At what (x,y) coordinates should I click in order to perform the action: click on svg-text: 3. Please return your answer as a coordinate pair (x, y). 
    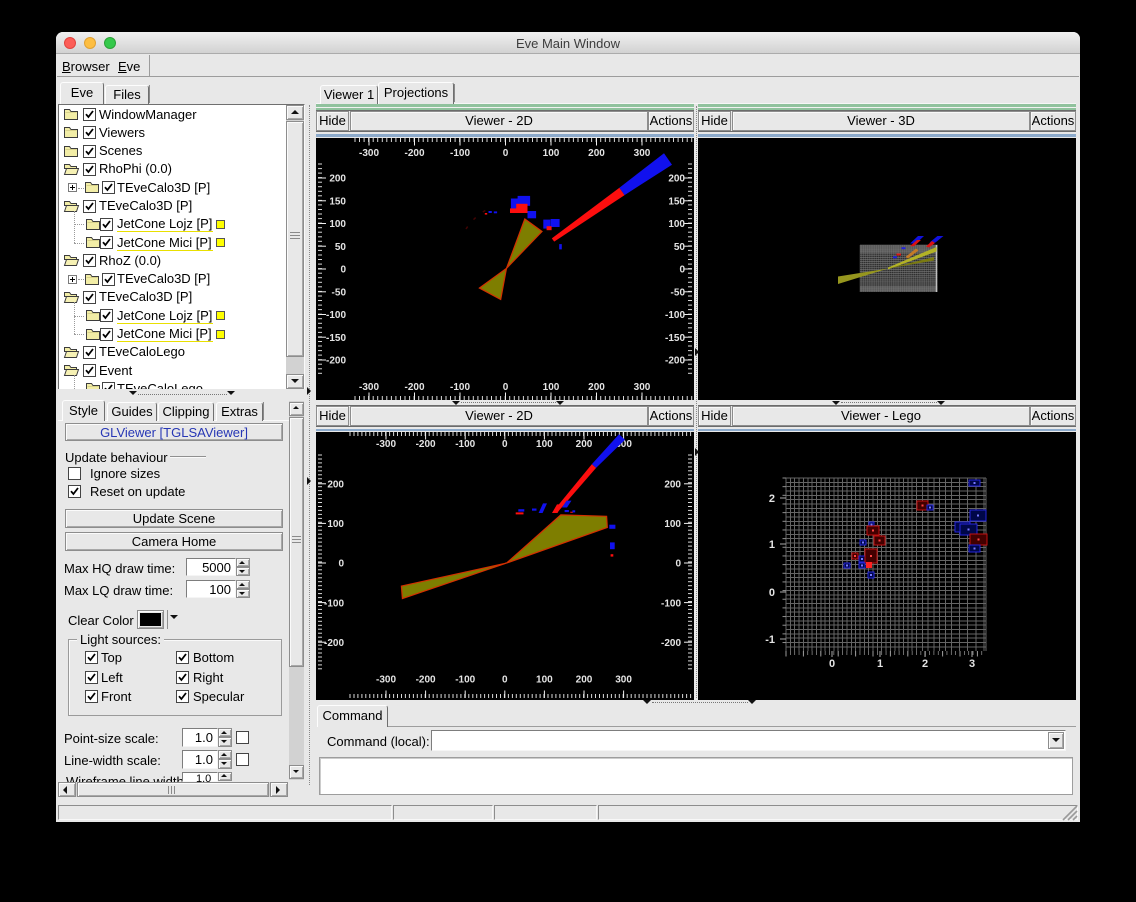
    Looking at the image, I should click on (972, 664).